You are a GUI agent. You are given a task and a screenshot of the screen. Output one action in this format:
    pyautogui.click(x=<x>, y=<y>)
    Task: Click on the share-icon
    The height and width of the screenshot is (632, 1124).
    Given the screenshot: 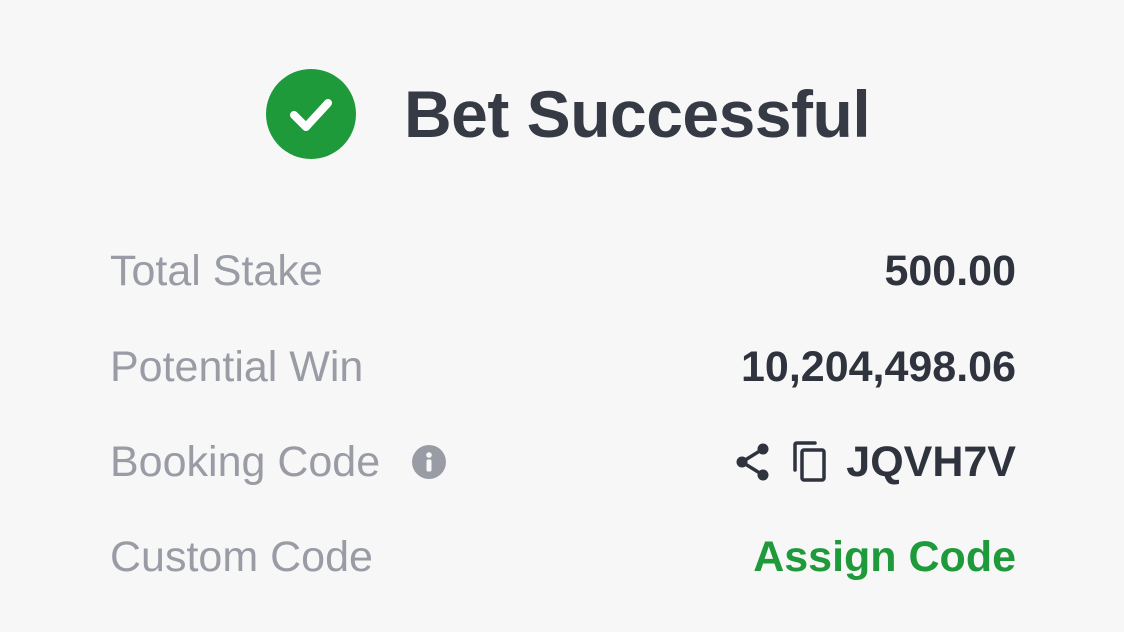 What is the action you would take?
    pyautogui.click(x=753, y=462)
    